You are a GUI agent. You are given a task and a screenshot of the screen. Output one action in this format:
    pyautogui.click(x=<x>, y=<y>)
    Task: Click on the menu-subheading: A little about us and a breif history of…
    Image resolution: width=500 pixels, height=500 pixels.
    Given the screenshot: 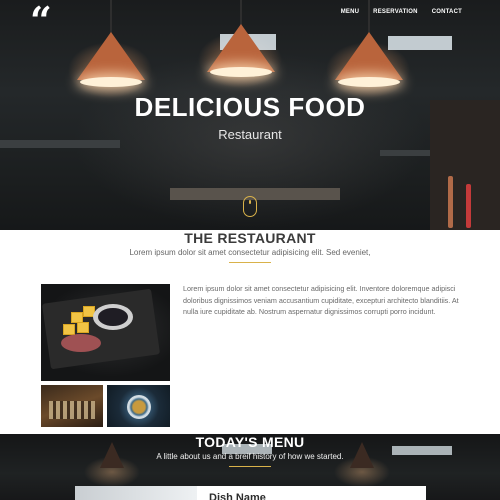 What is the action you would take?
    pyautogui.click(x=250, y=456)
    